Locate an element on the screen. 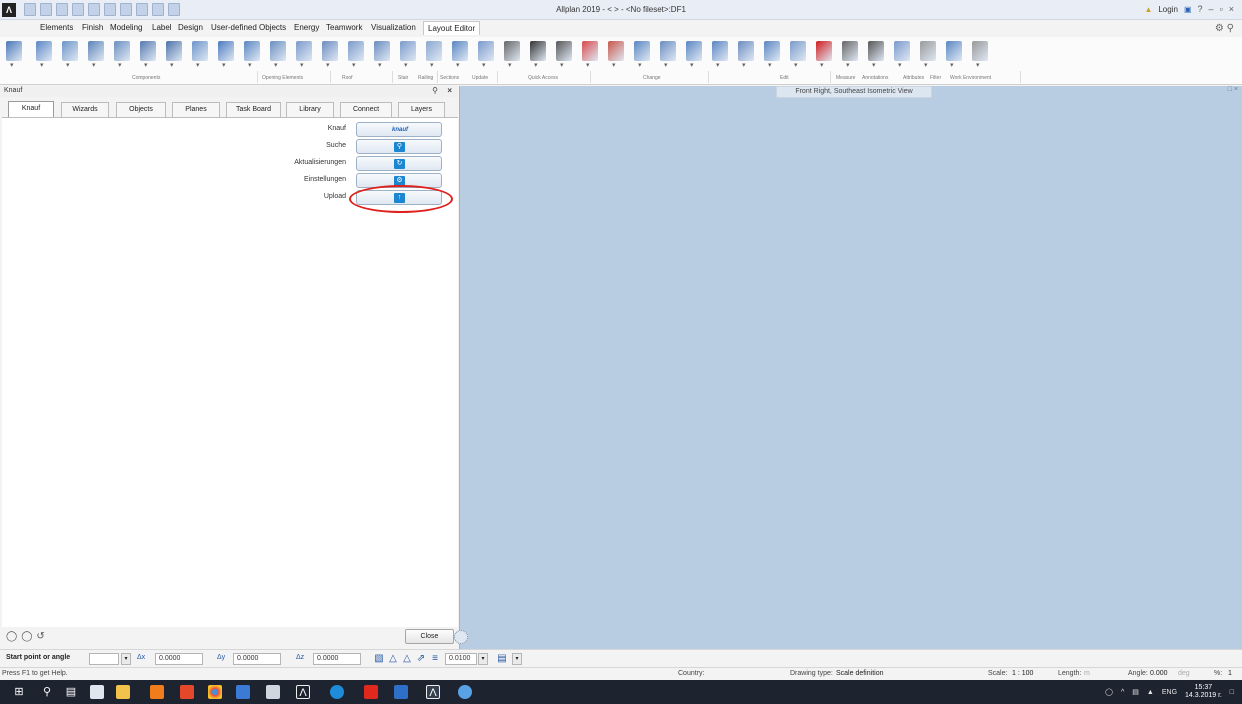 The height and width of the screenshot is (704, 1242). allplan-active-taskbar-icon: Λ is located at coordinates (433, 692).